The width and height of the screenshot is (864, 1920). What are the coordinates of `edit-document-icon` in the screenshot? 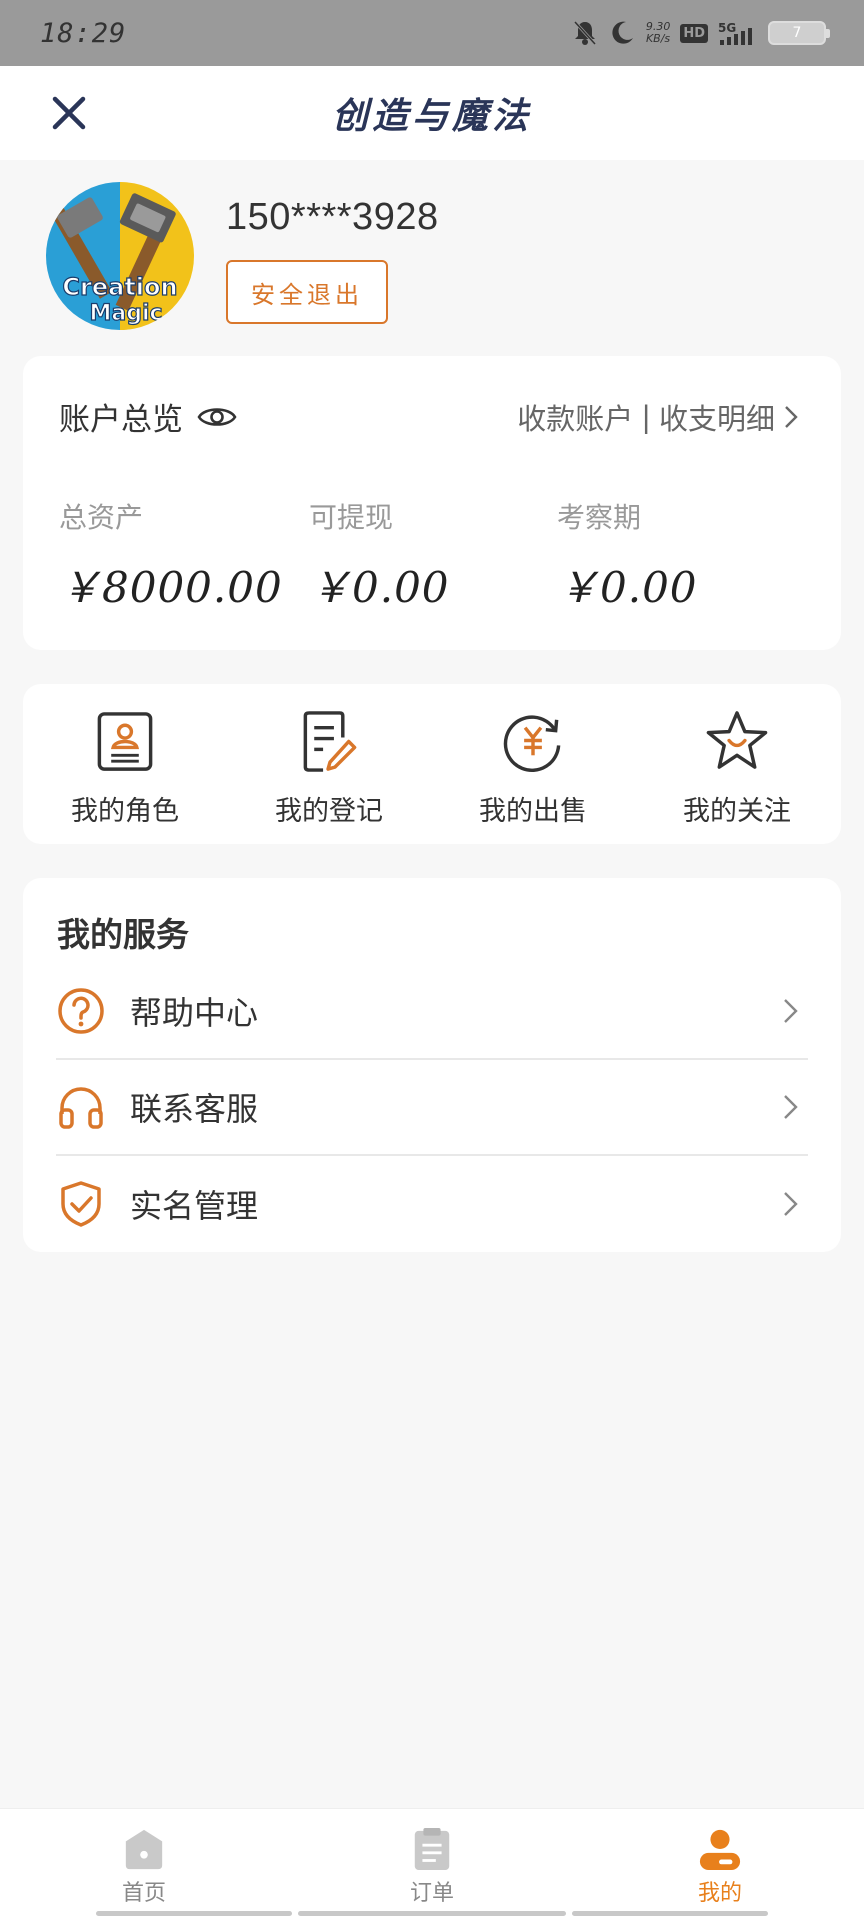 It's located at (330, 741).